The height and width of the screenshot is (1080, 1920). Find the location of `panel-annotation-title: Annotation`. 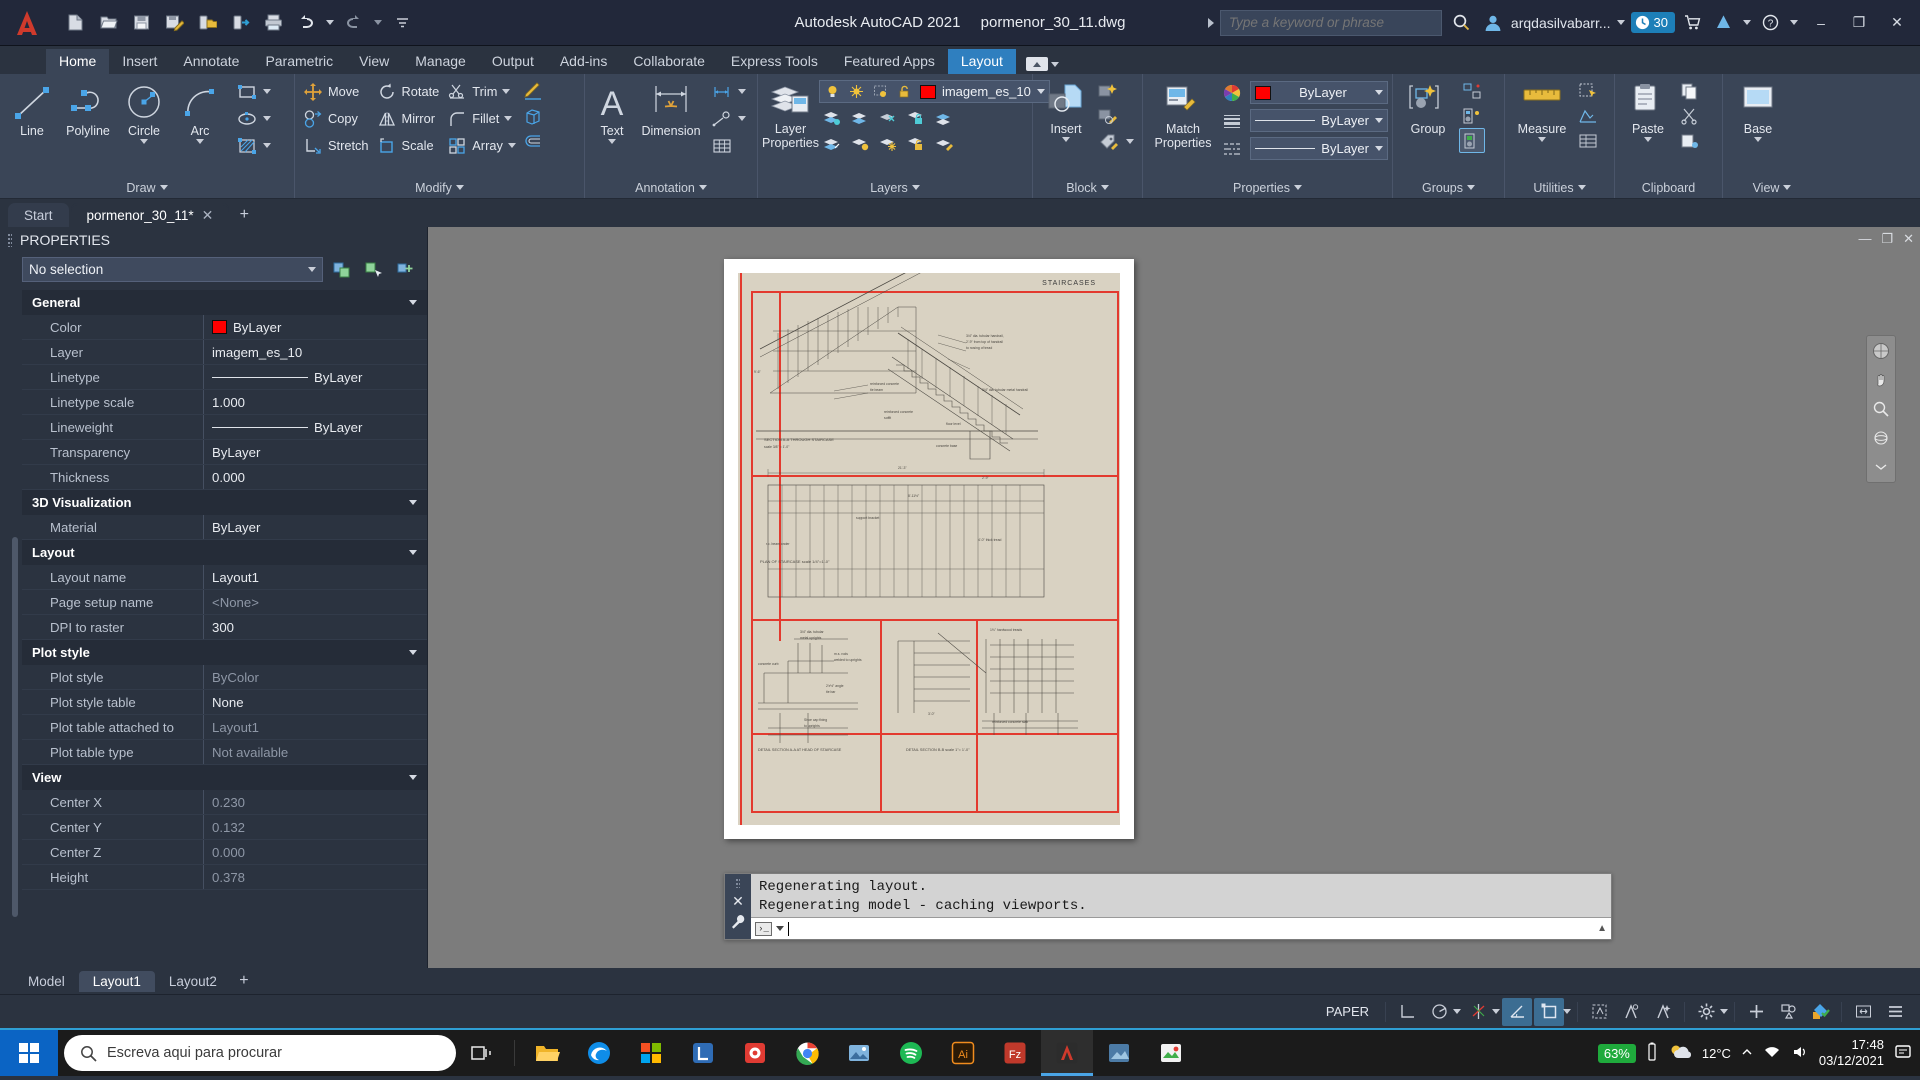

panel-annotation-title: Annotation is located at coordinates (671, 187).